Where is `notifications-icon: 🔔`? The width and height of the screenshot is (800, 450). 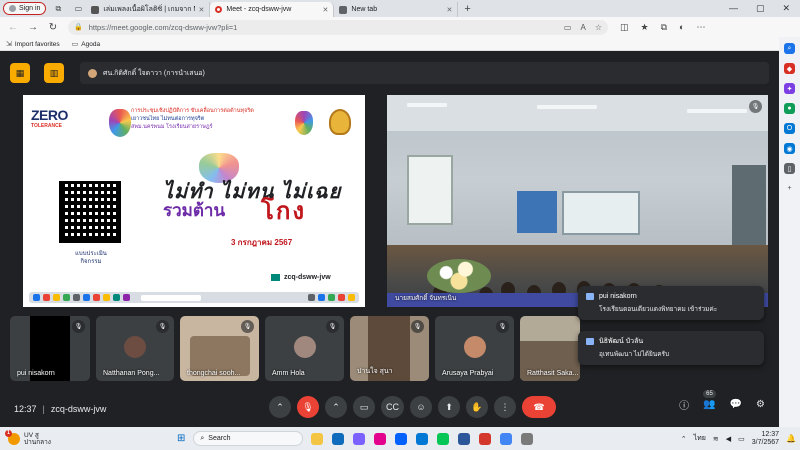 notifications-icon: 🔔 is located at coordinates (791, 438).